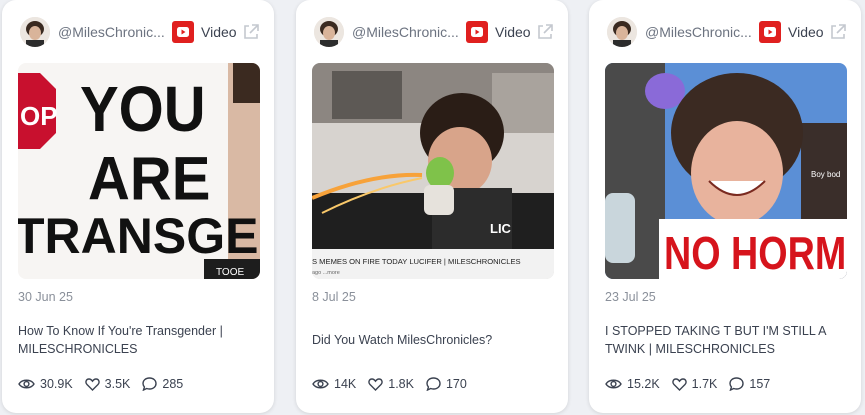 The width and height of the screenshot is (865, 415). Describe the element at coordinates (173, 384) in the screenshot. I see `comments-count: 285` at that location.